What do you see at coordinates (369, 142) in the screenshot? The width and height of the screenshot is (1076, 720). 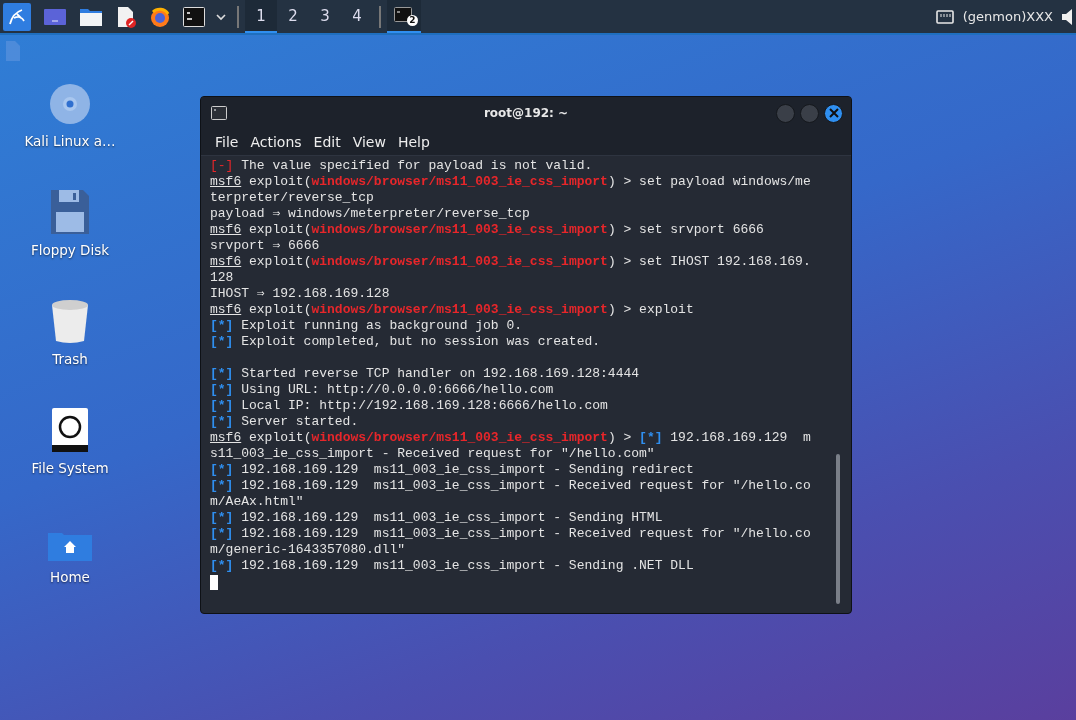 I see `menu-item: View` at bounding box center [369, 142].